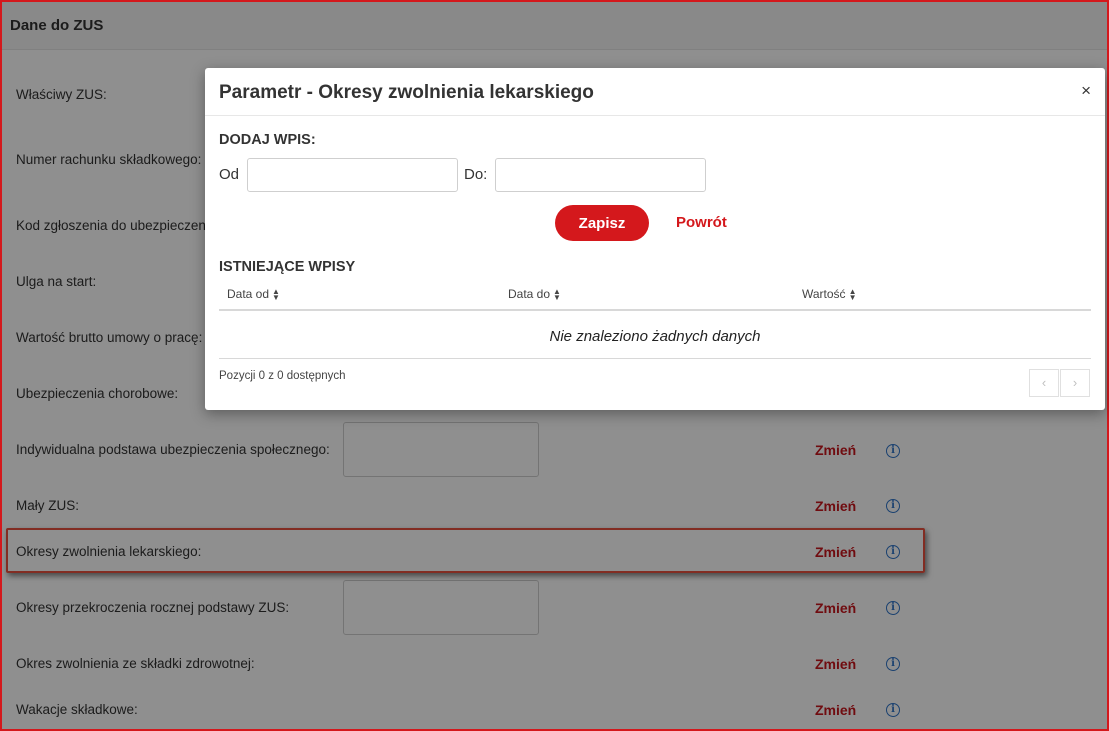 The height and width of the screenshot is (731, 1109). I want to click on existing-entries-heading: ISTNIEJĄCE WPISY, so click(287, 267).